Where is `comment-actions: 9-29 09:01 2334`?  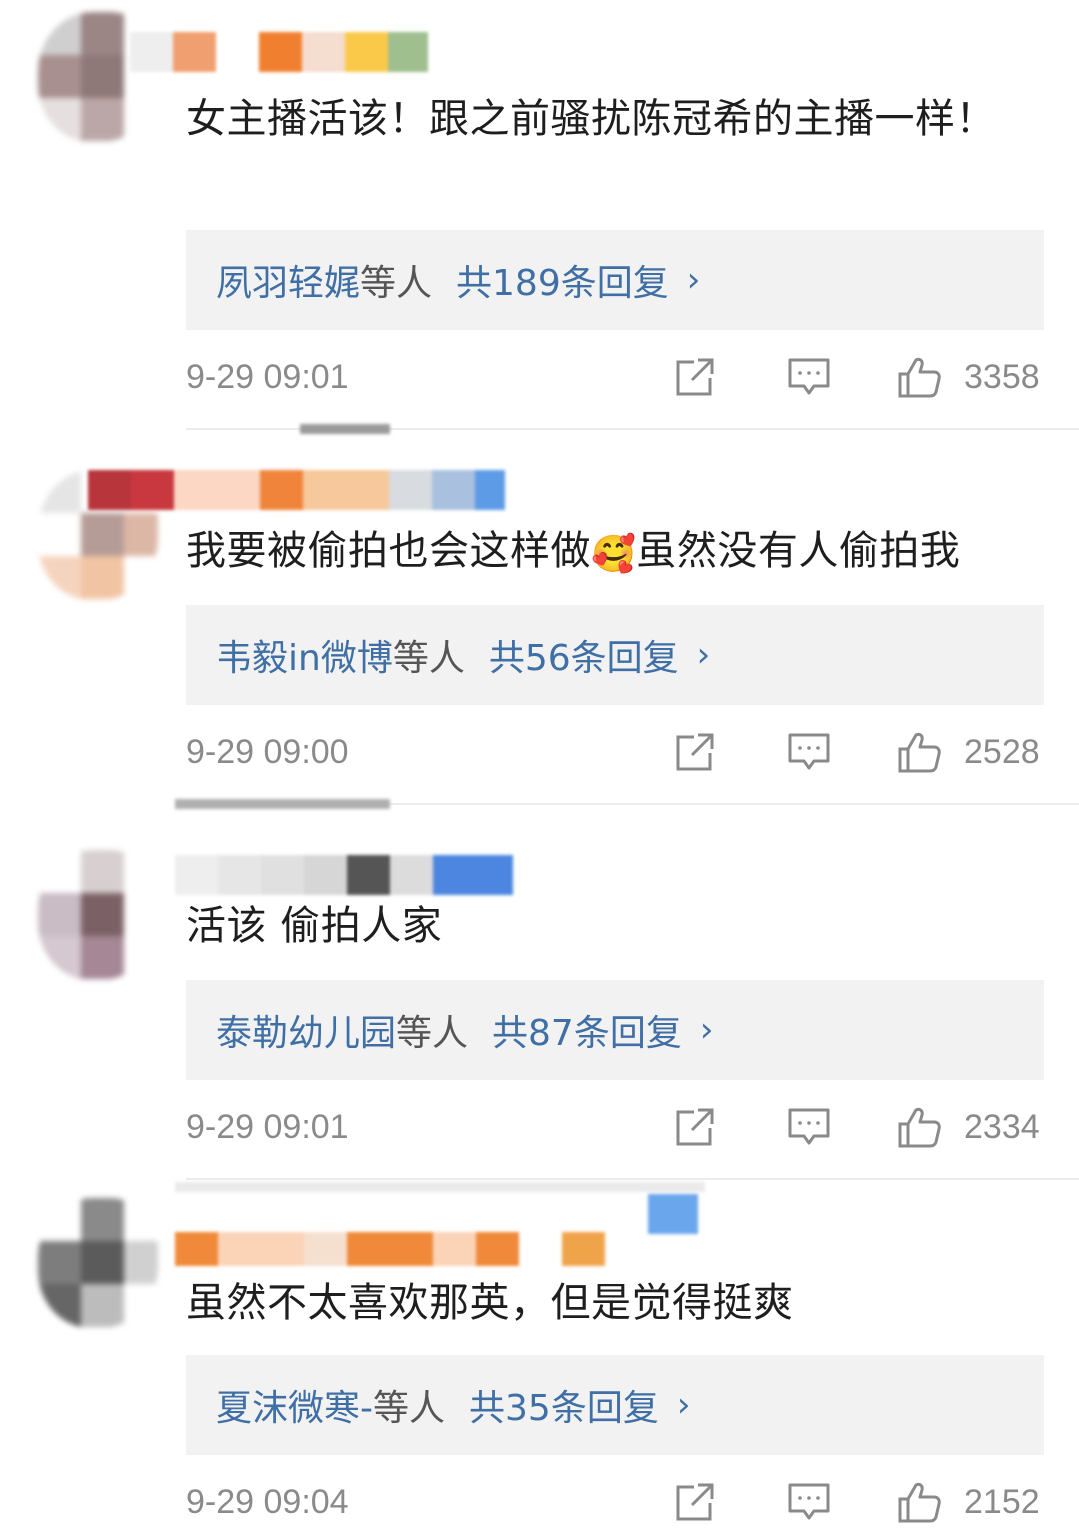 comment-actions: 9-29 09:01 2334 is located at coordinates (615, 1132).